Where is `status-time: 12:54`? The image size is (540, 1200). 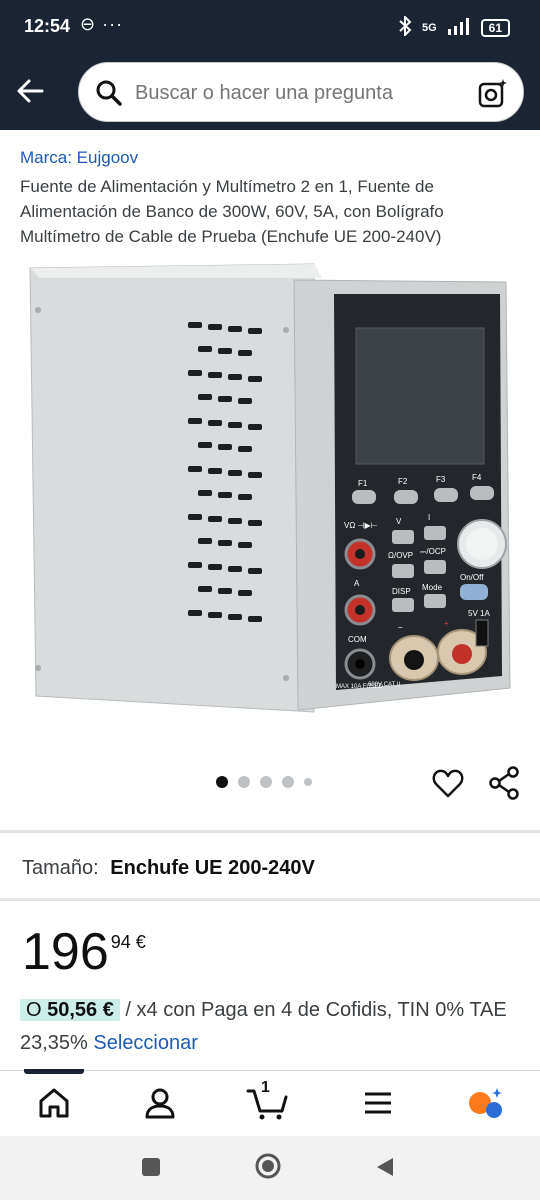 status-time: 12:54 is located at coordinates (47, 26).